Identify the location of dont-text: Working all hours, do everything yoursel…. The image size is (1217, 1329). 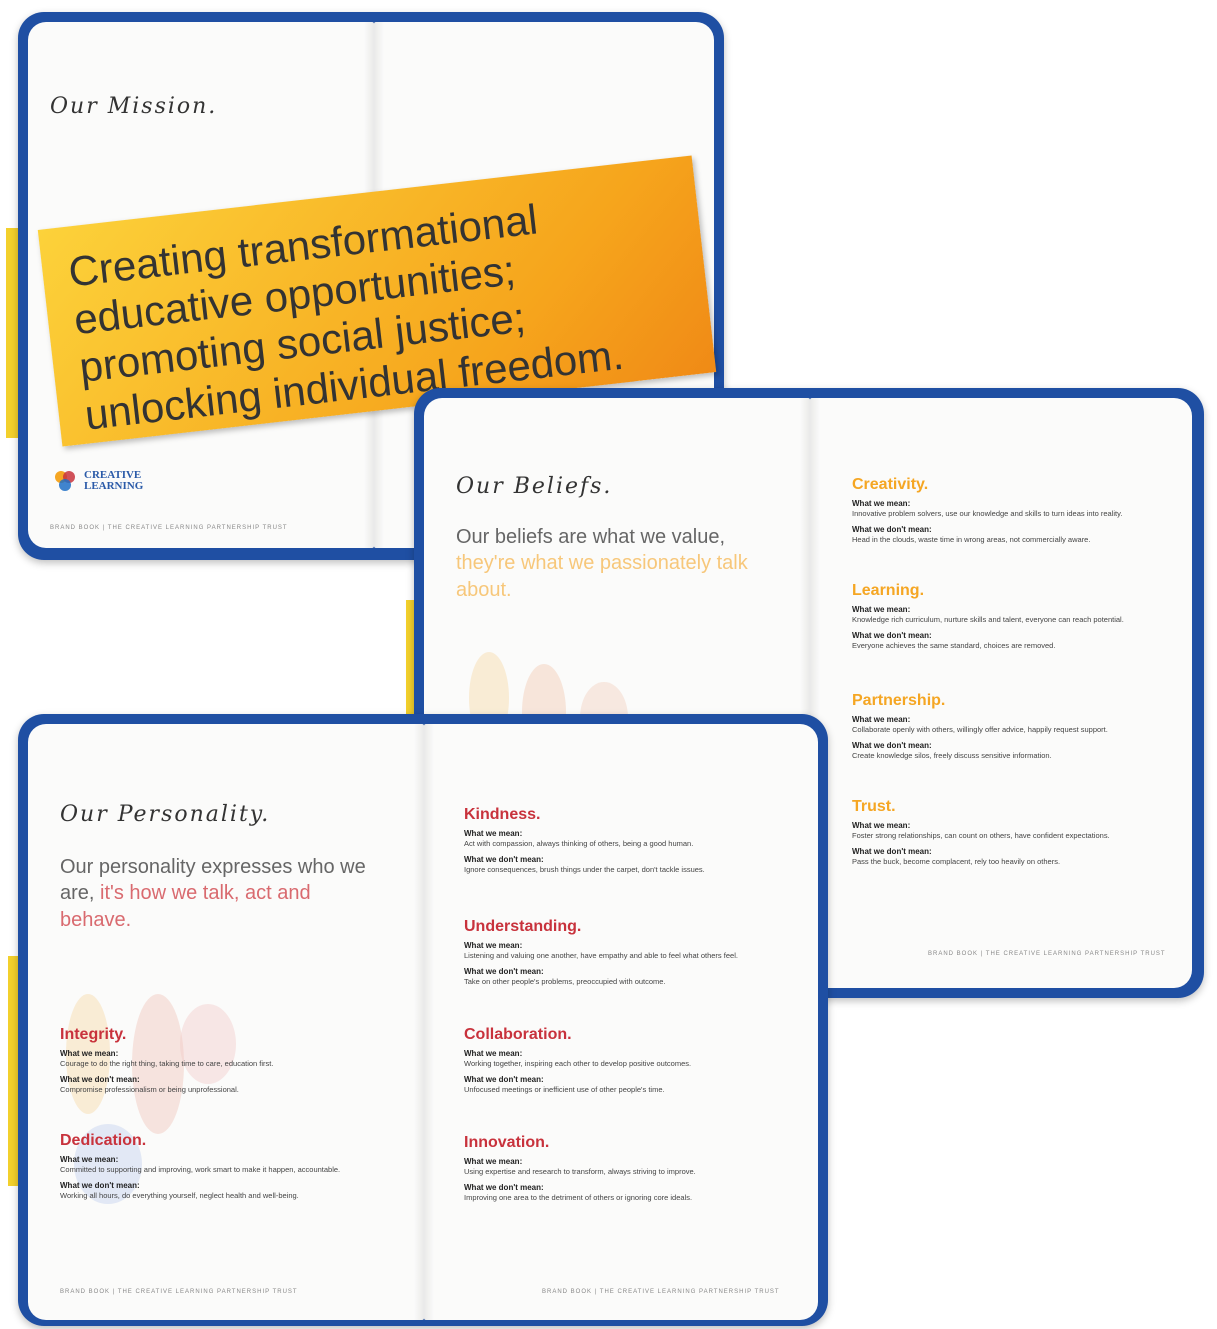
(179, 1195).